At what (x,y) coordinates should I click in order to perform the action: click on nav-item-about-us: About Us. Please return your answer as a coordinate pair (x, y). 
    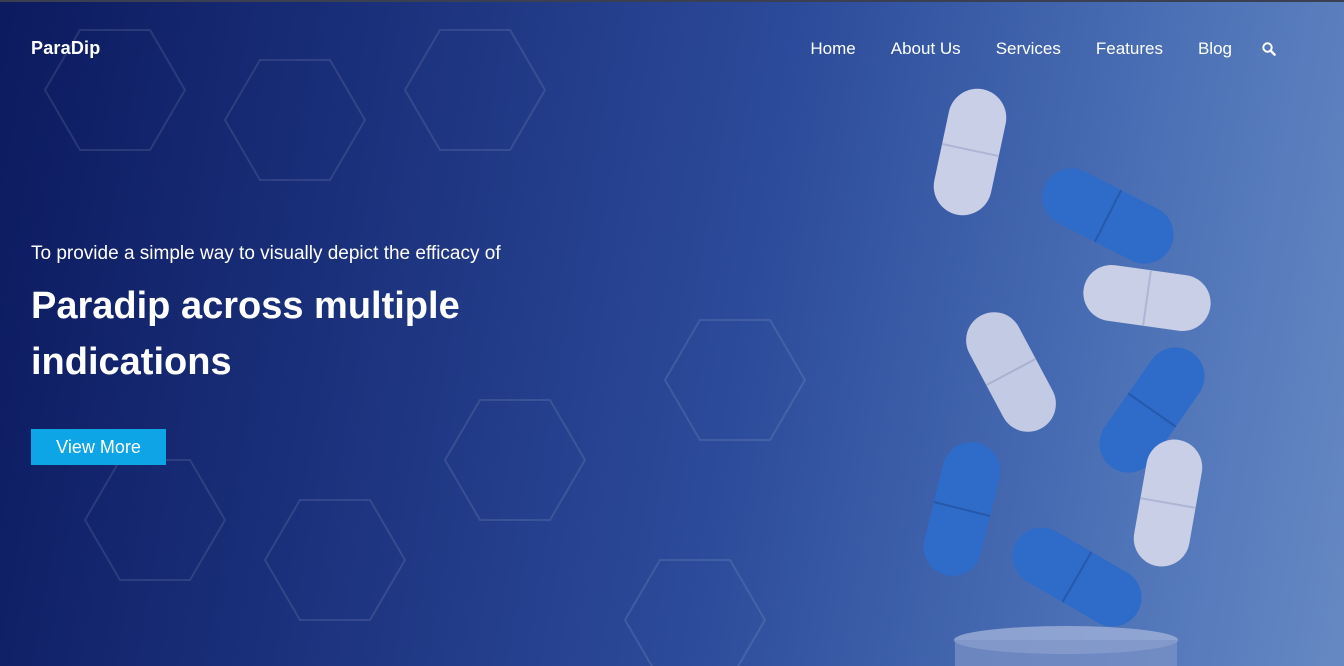
    Looking at the image, I should click on (926, 49).